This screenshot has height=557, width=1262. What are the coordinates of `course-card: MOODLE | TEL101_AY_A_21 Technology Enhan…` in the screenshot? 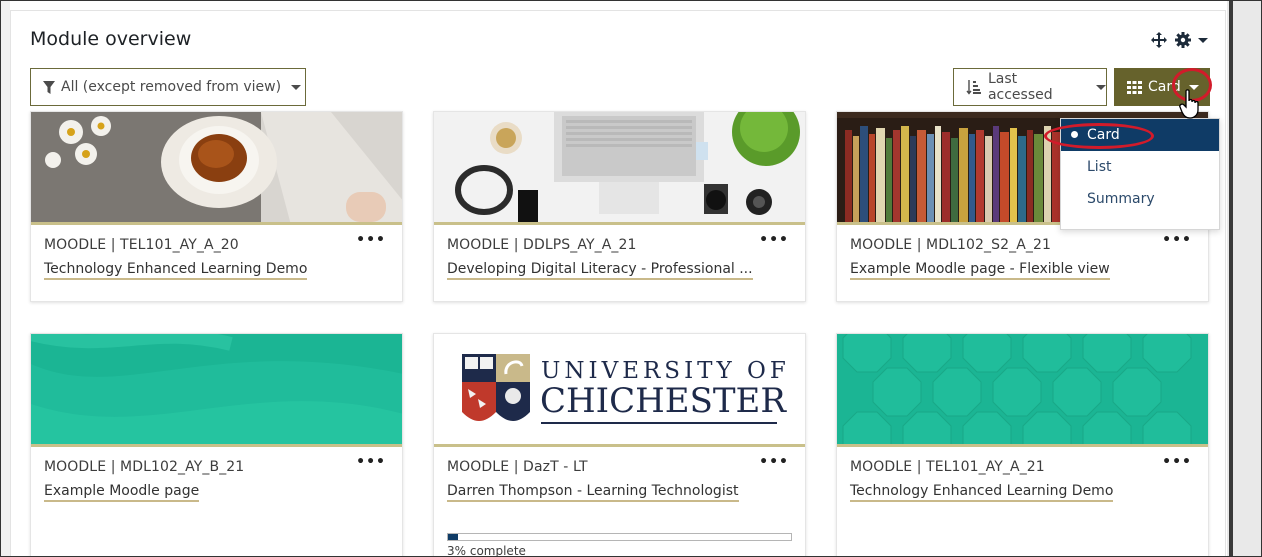 It's located at (1022, 444).